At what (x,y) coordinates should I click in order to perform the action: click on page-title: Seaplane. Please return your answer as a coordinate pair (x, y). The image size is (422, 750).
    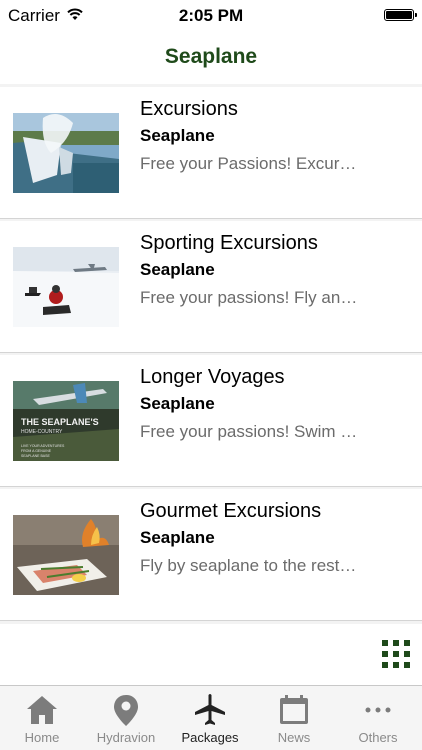
    Looking at the image, I should click on (211, 56).